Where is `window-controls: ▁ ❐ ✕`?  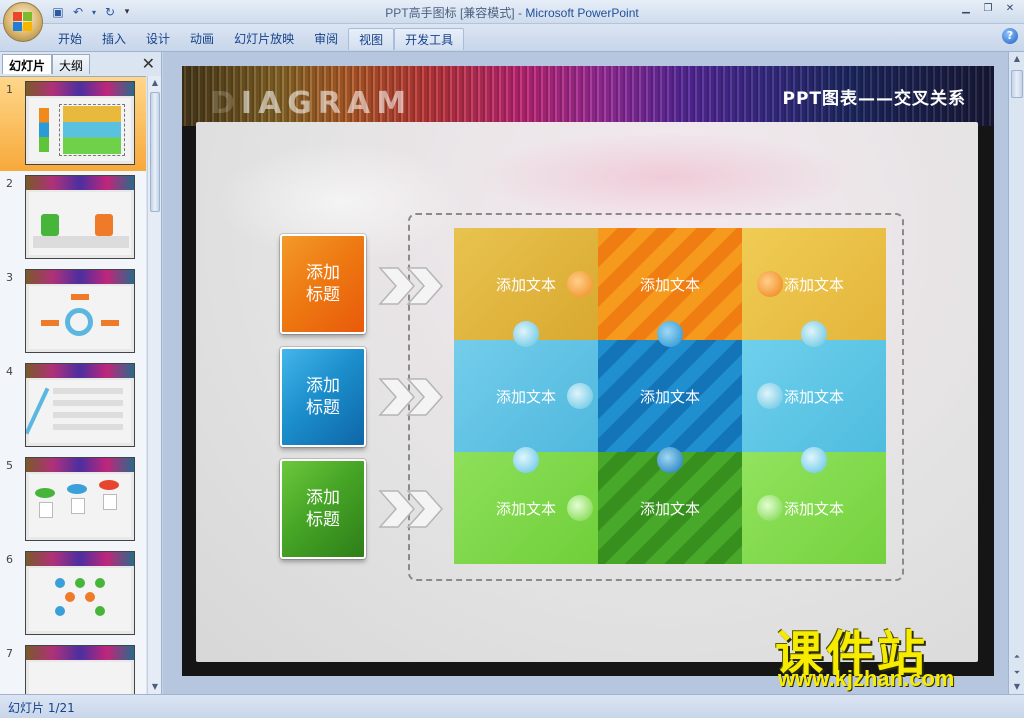
window-controls: ▁ ❐ ✕ is located at coordinates (988, 9).